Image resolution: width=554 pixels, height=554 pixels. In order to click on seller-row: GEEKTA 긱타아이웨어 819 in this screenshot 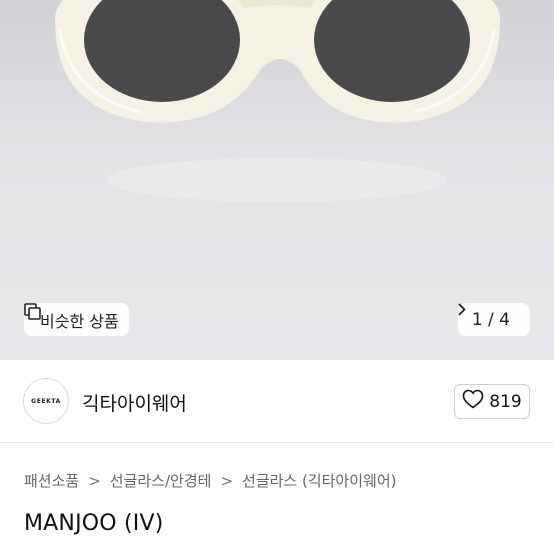, I will do `click(277, 401)`.